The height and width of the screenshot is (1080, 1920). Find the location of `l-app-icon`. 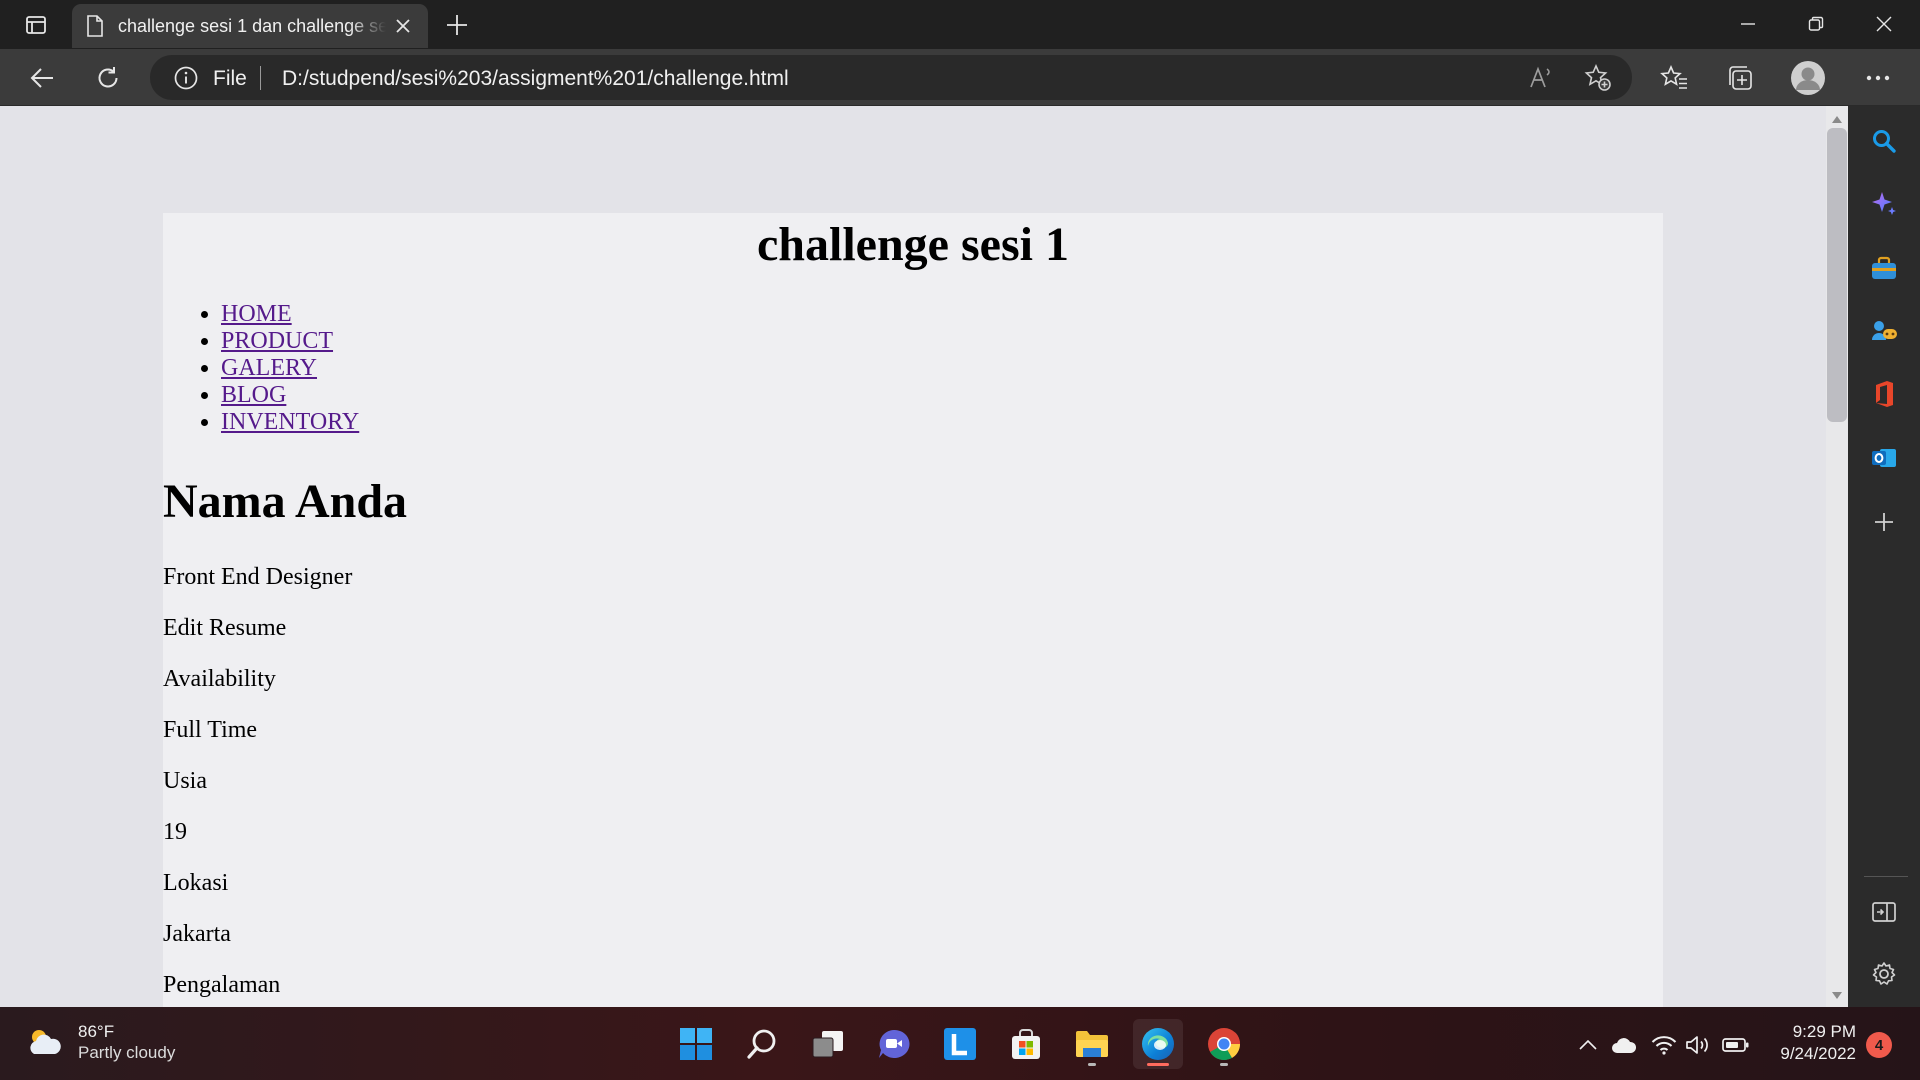

l-app-icon is located at coordinates (960, 1044).